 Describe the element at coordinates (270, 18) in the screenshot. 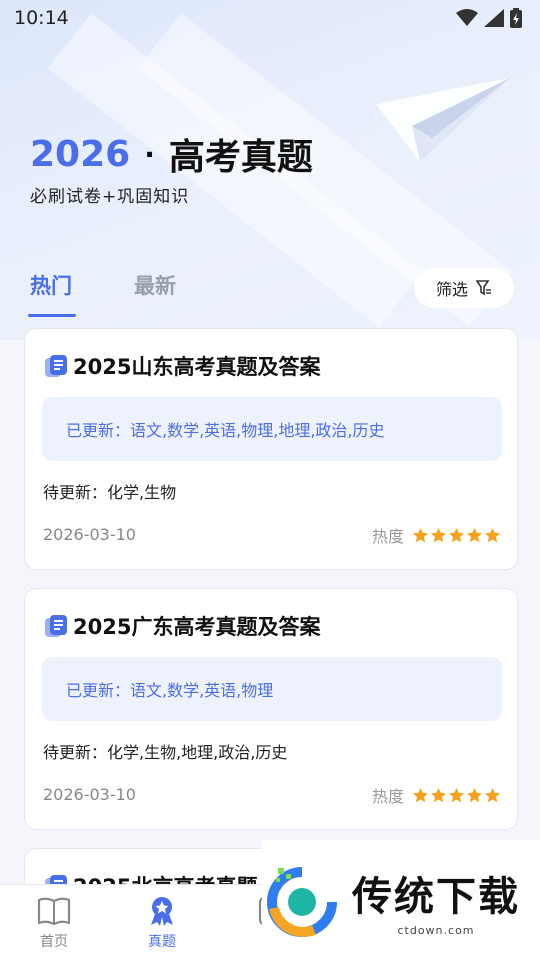

I see `status-bar: 10:14` at that location.